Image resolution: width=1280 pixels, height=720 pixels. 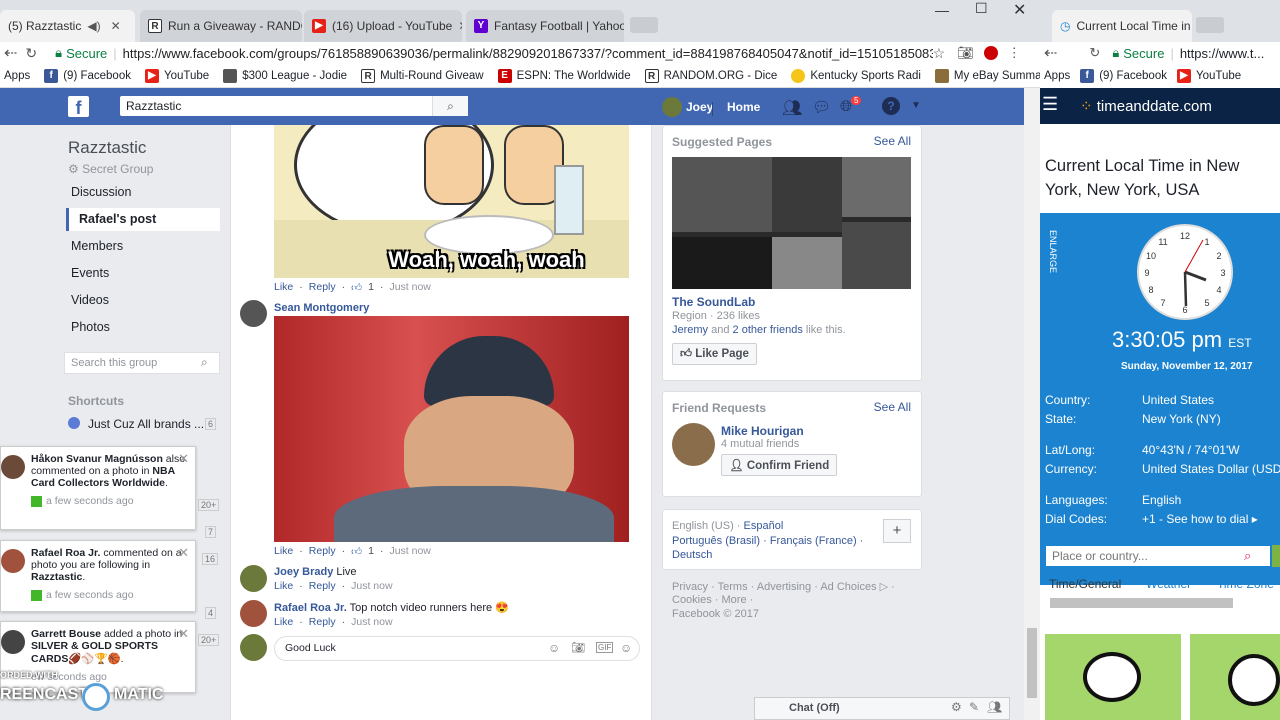 I want to click on profile-link: Joey, so click(x=699, y=107).